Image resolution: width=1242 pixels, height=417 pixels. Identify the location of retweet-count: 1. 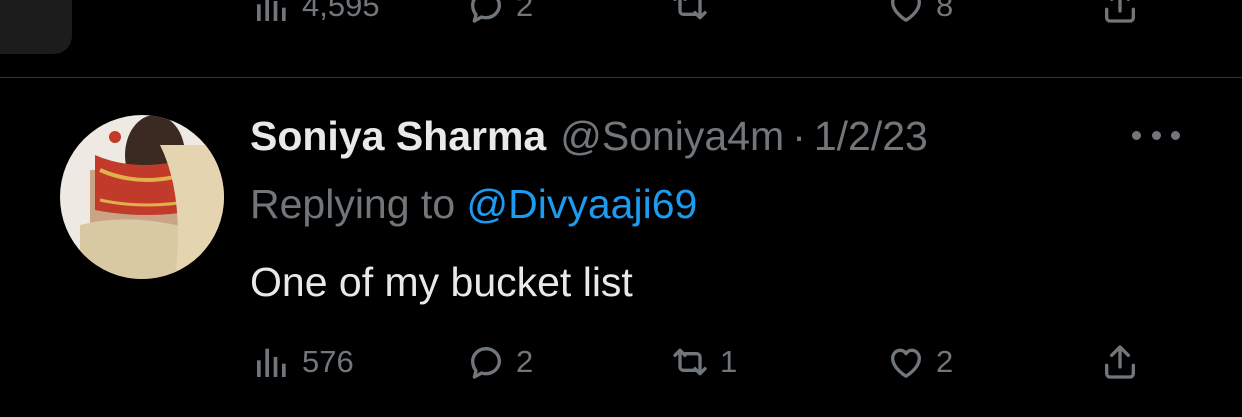
(729, 361).